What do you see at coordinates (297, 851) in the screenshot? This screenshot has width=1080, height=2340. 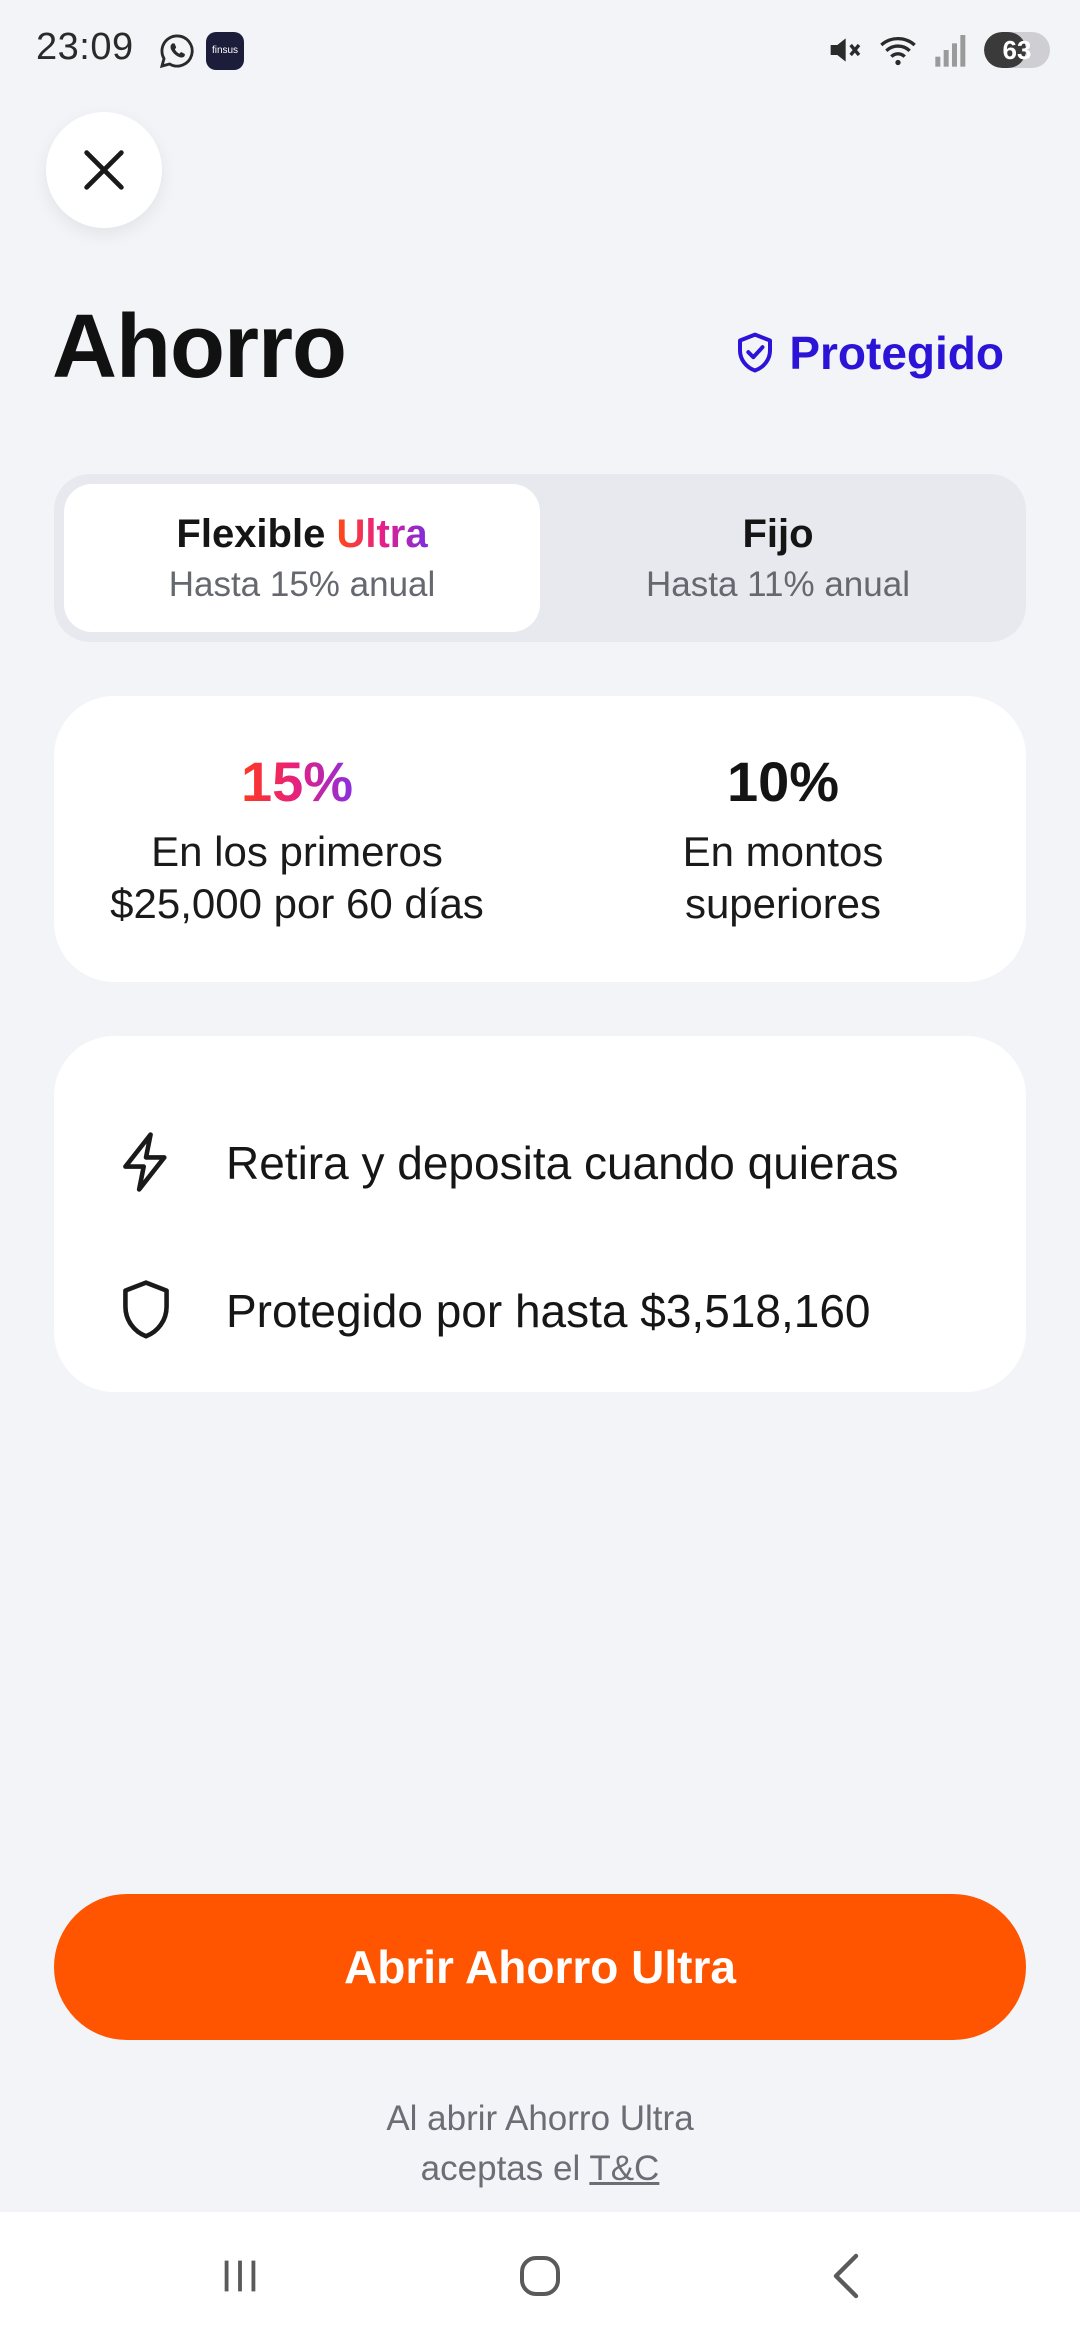 I see `rate-desc-line: En los primeros` at bounding box center [297, 851].